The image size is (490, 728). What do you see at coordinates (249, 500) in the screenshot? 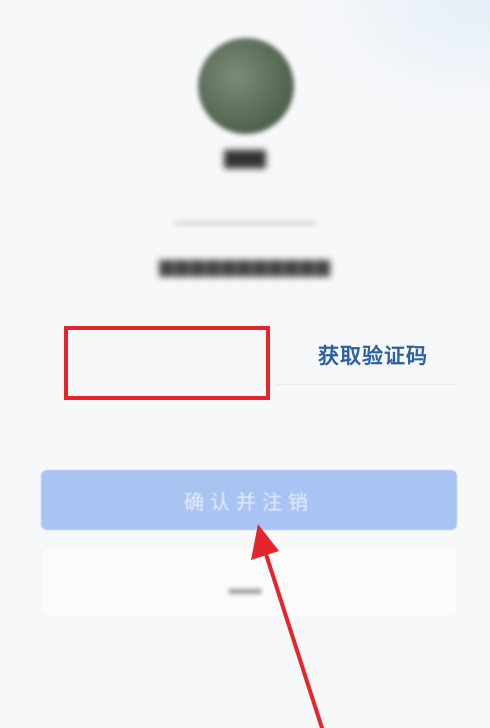
I see `confirm-and-cancel-account-button: 确认并注销` at bounding box center [249, 500].